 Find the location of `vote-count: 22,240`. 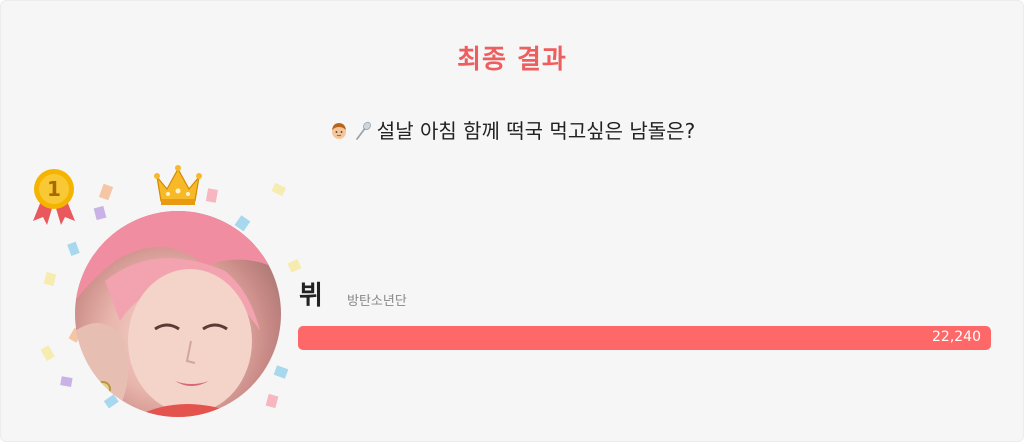

vote-count: 22,240 is located at coordinates (956, 337).